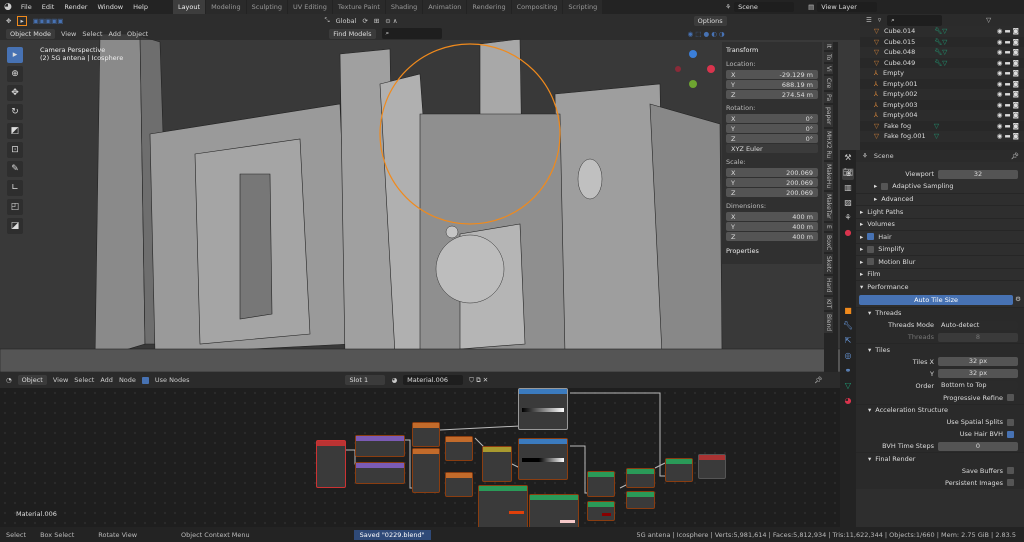 The width and height of the screenshot is (1024, 542). I want to click on tab-animation: Animation, so click(445, 7).